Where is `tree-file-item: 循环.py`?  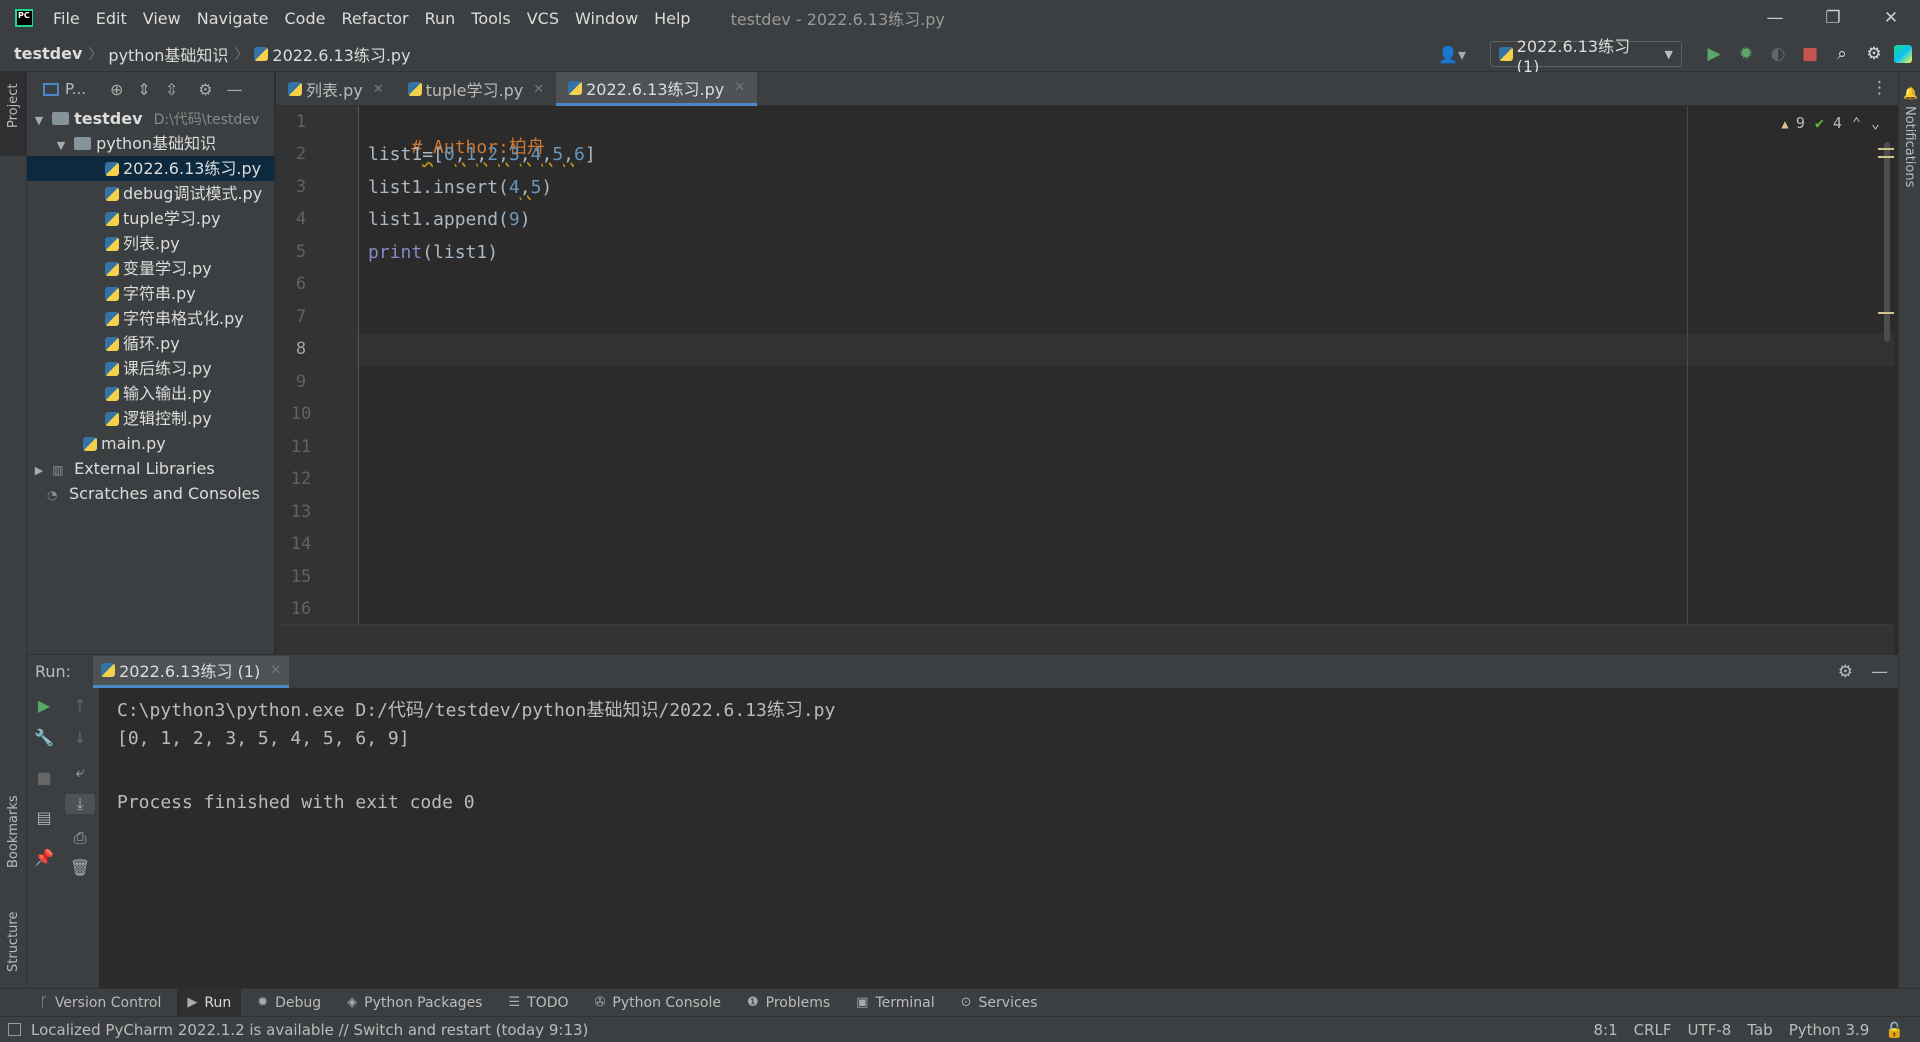 tree-file-item: 循环.py is located at coordinates (150, 343).